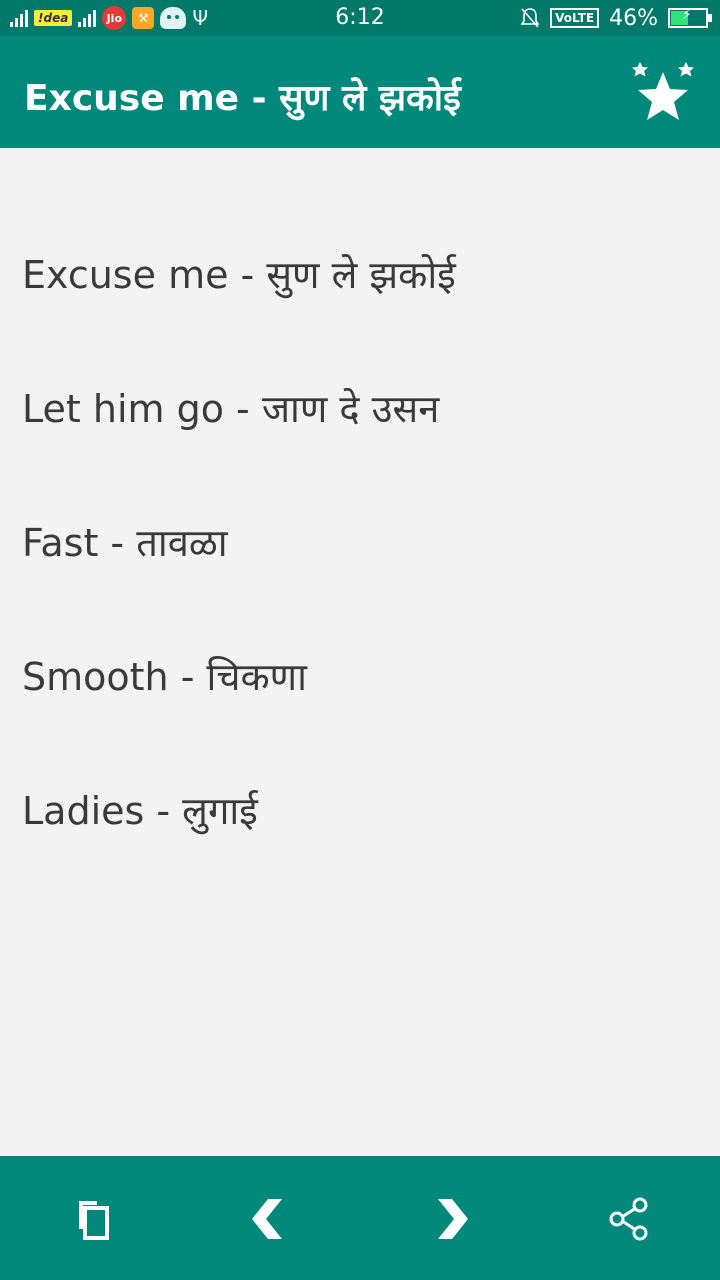 This screenshot has width=720, height=1280. I want to click on page-title: Excuse me - सुण ले झकोई, so click(242, 98).